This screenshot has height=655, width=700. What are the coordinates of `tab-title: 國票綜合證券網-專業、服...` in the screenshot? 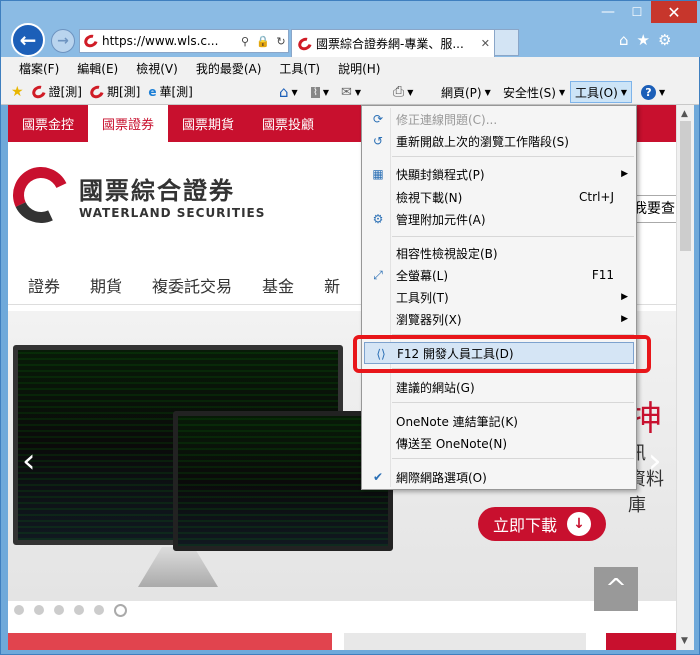 It's located at (390, 44).